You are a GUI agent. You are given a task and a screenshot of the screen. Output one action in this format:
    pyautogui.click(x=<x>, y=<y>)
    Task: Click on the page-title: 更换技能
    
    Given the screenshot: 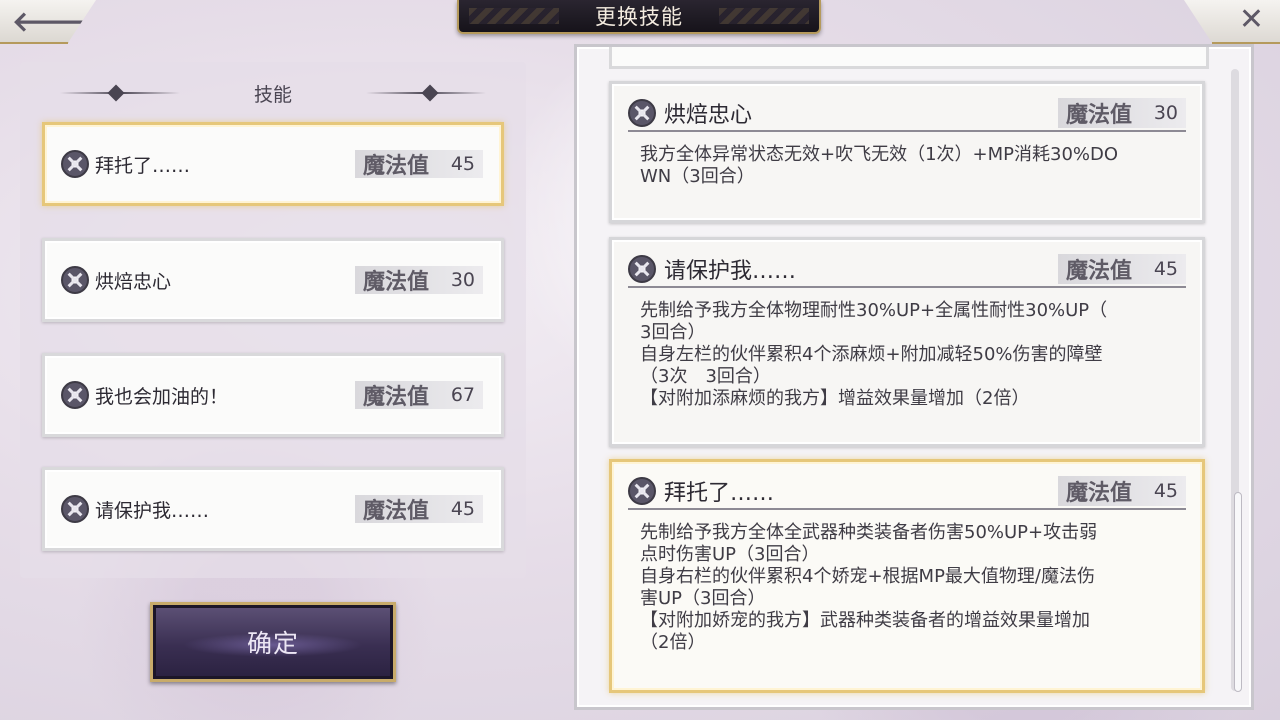 What is the action you would take?
    pyautogui.click(x=639, y=17)
    